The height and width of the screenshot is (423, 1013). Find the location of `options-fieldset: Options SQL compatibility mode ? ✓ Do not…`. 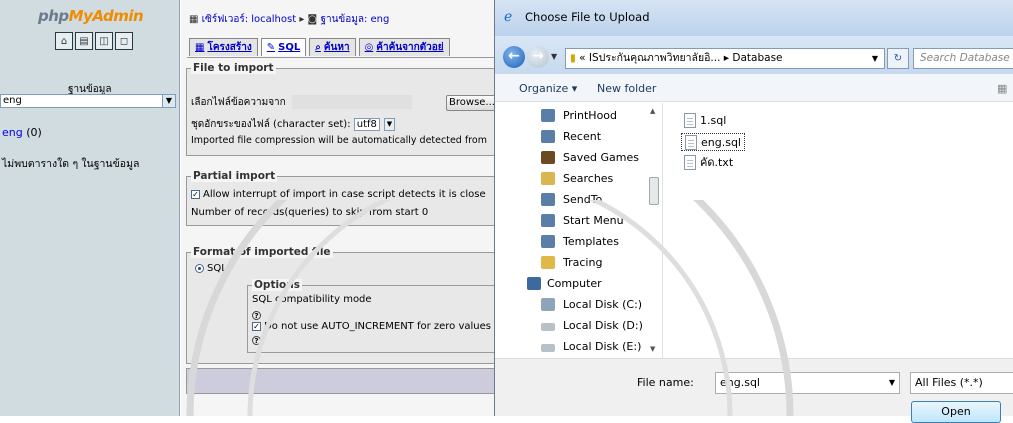

options-fieldset: Options SQL compatibility mode ? ✓ Do not… is located at coordinates (372, 316).